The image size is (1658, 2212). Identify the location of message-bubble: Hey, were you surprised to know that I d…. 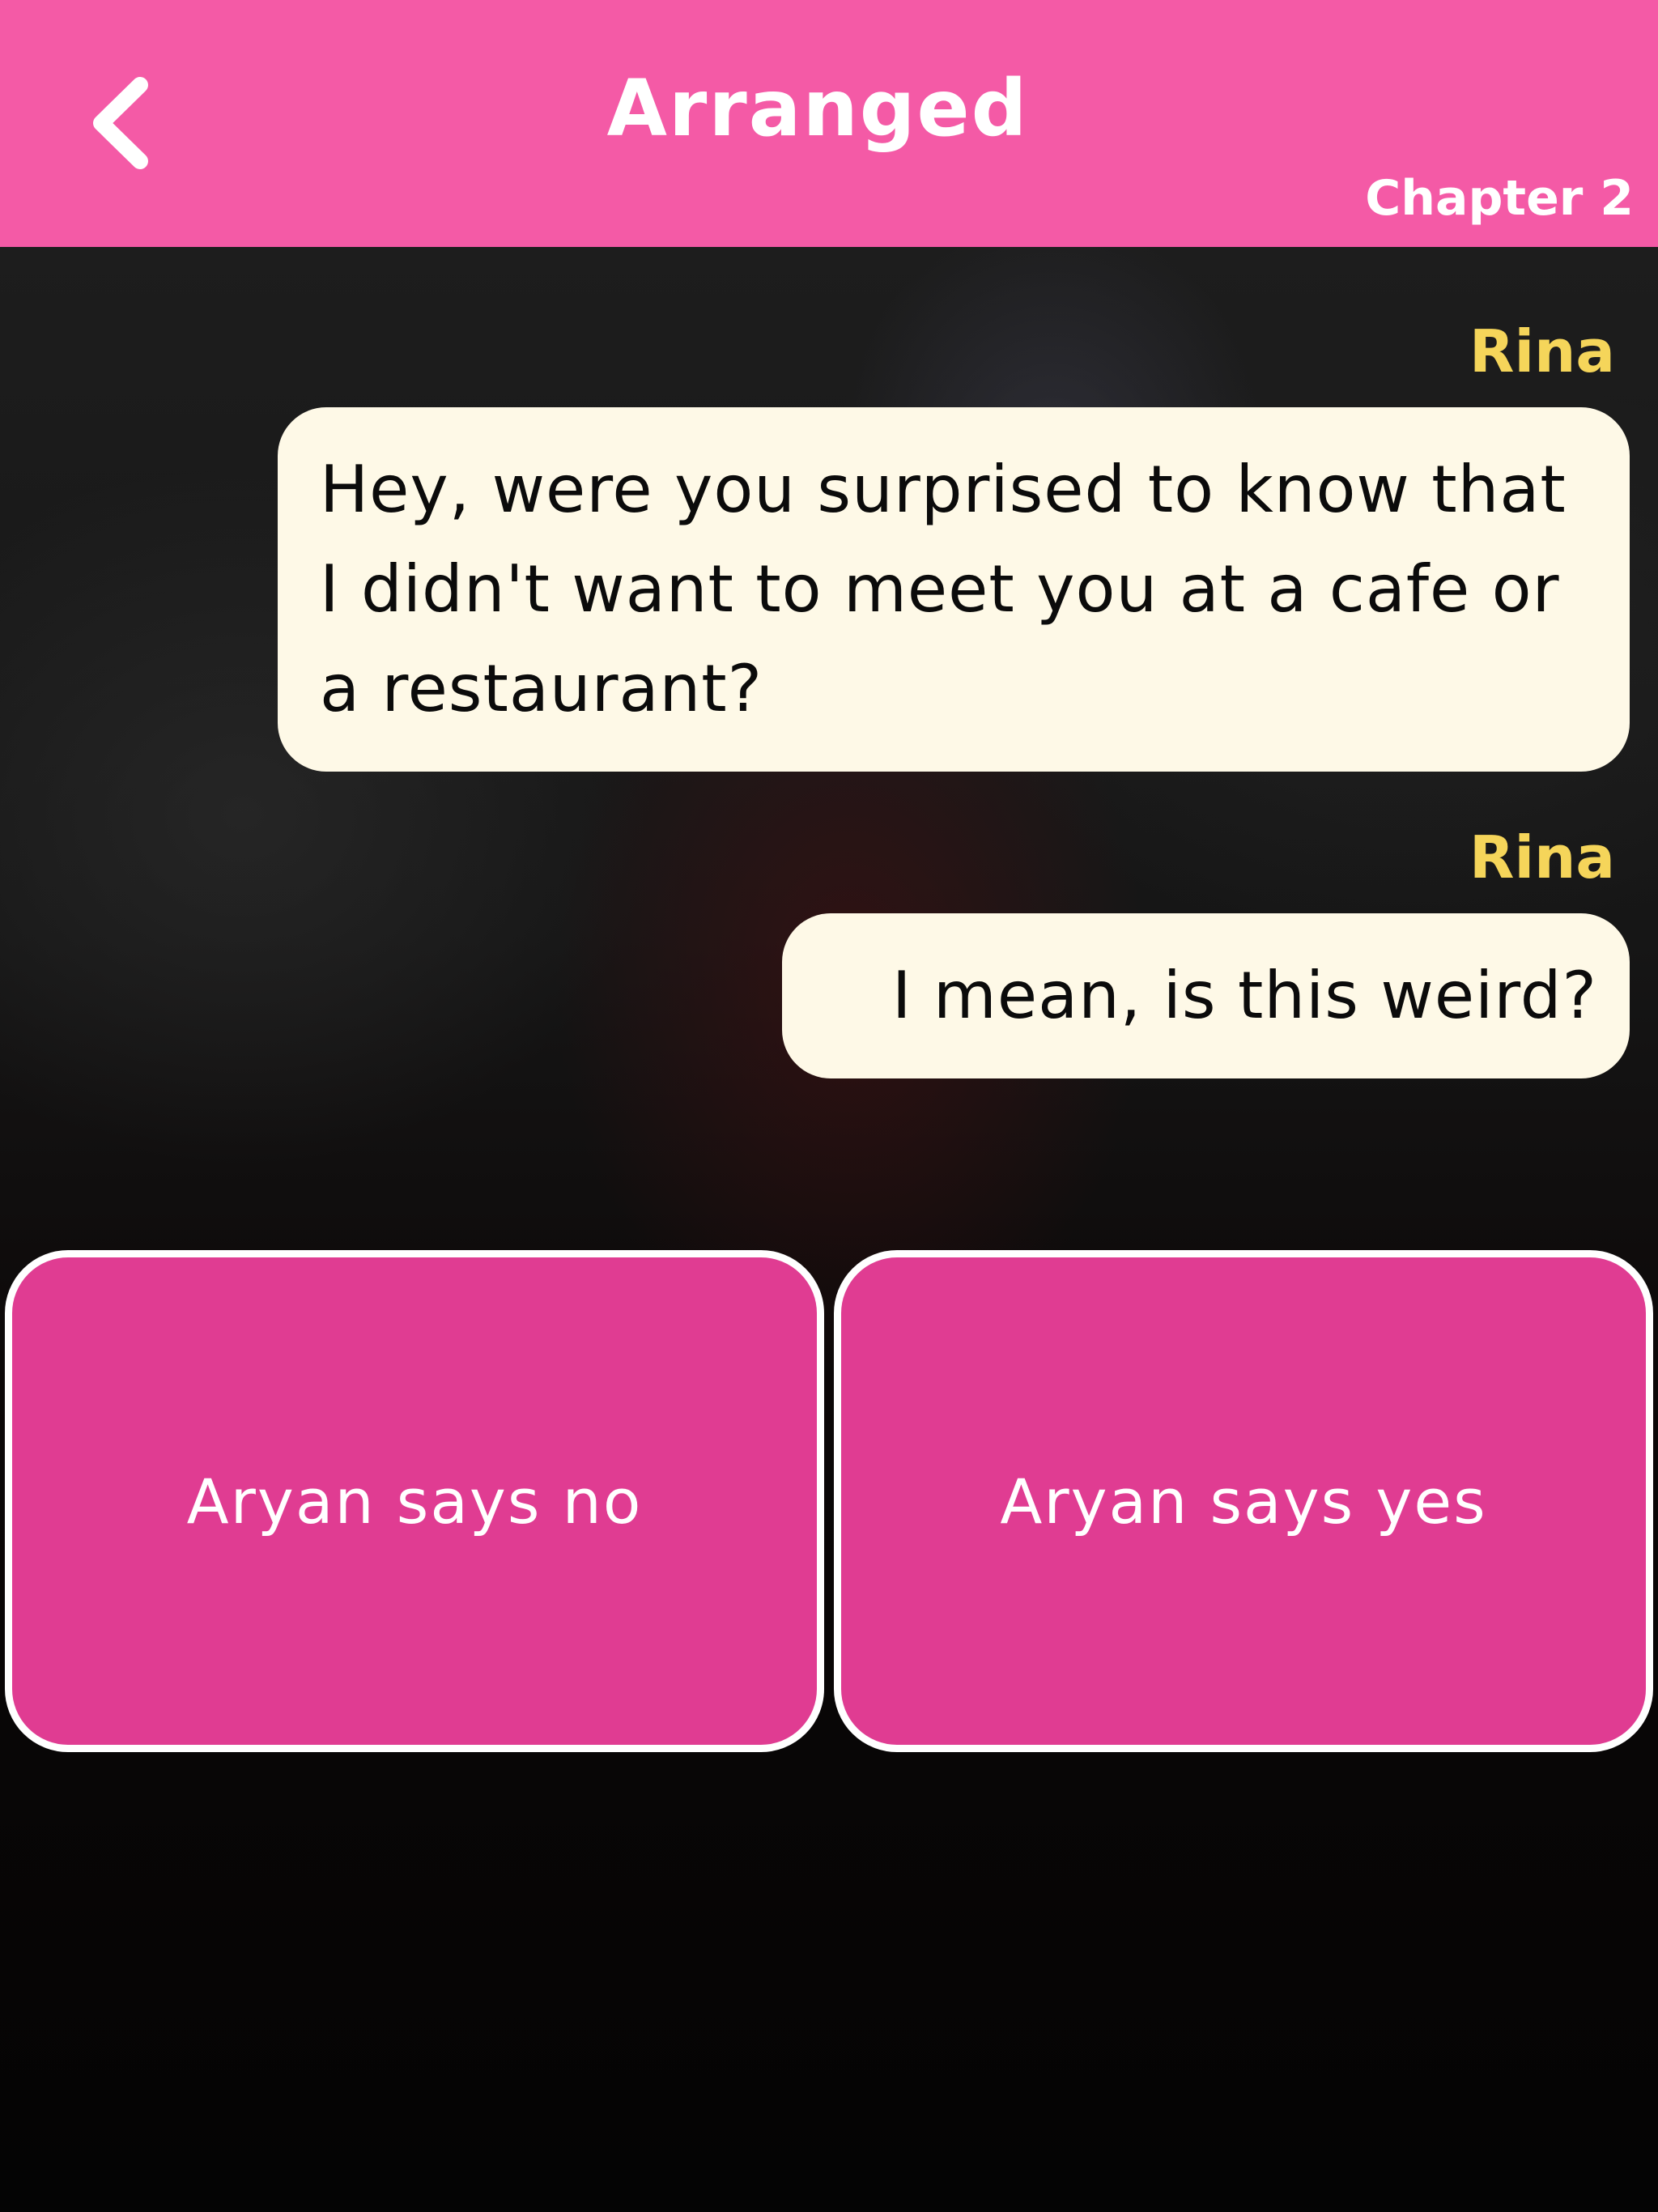
(954, 590).